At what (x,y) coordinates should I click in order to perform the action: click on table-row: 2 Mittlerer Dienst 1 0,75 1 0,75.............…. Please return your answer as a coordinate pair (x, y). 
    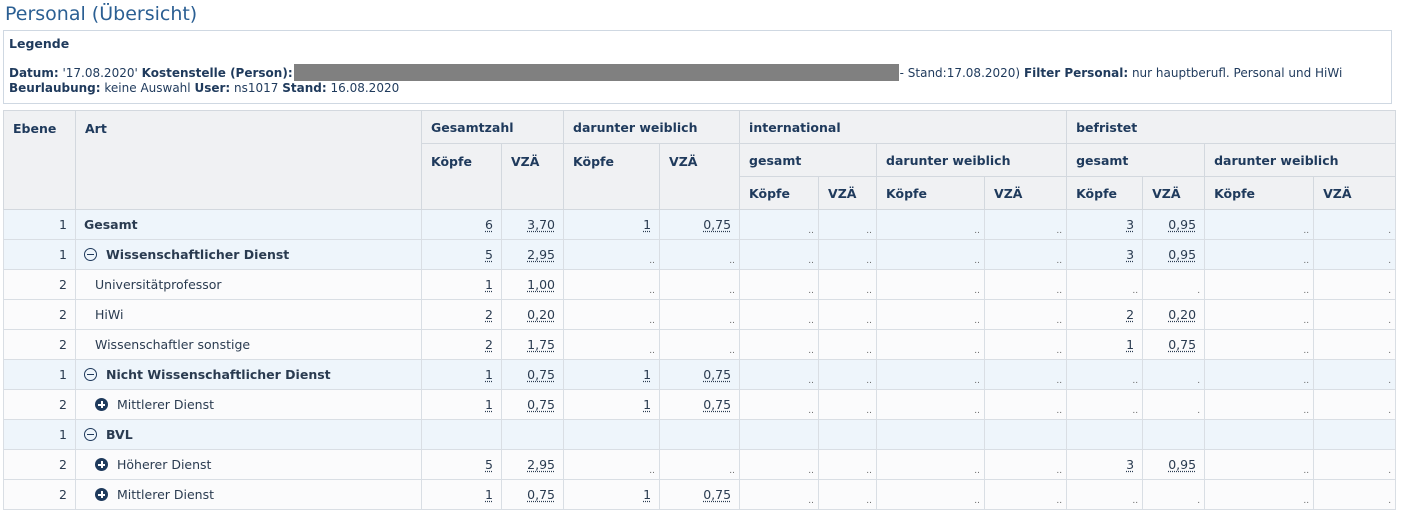
    Looking at the image, I should click on (700, 494).